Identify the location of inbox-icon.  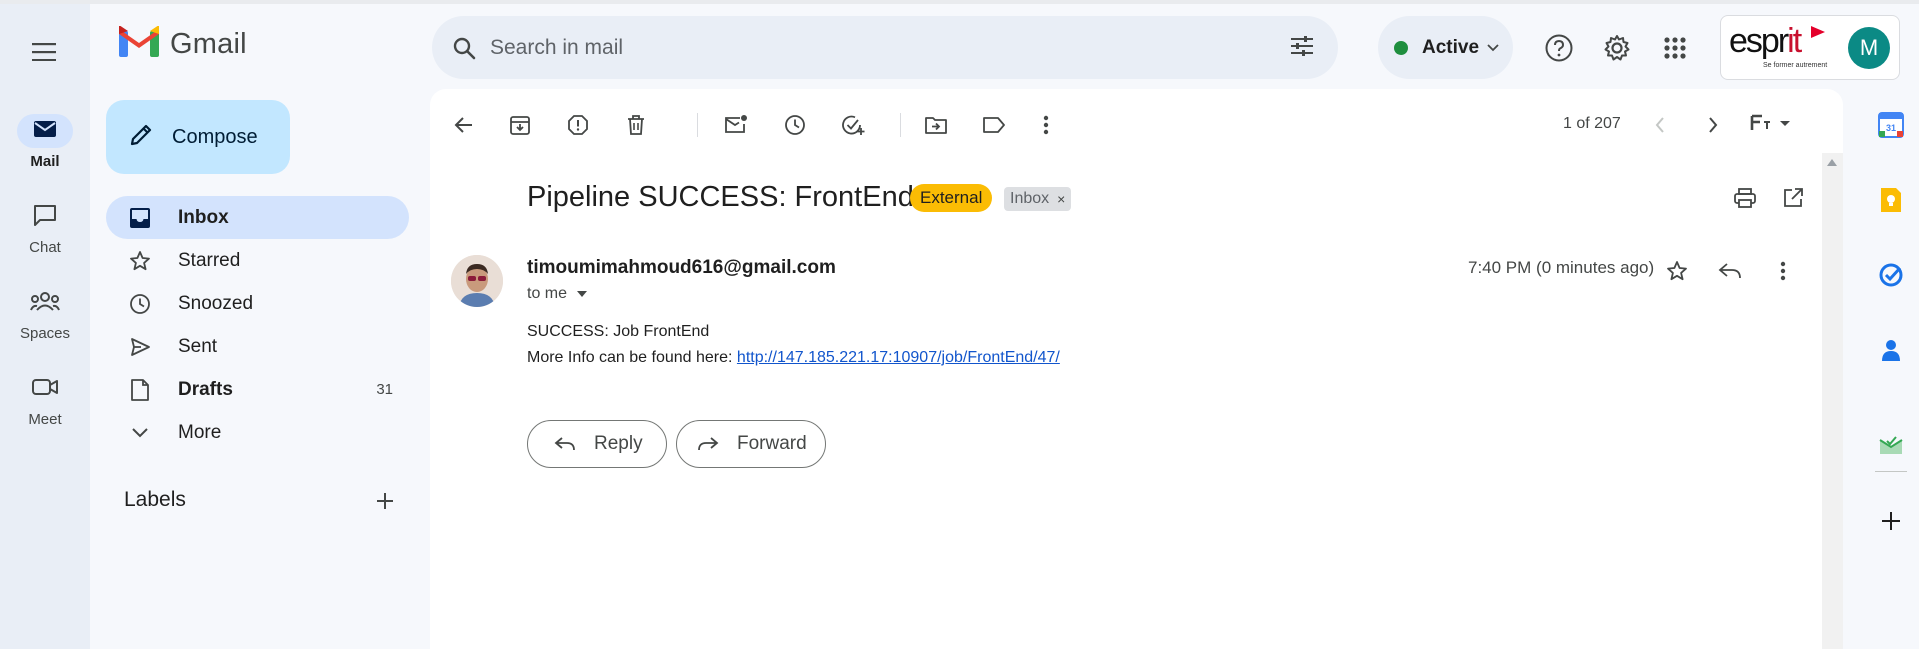
(140, 218).